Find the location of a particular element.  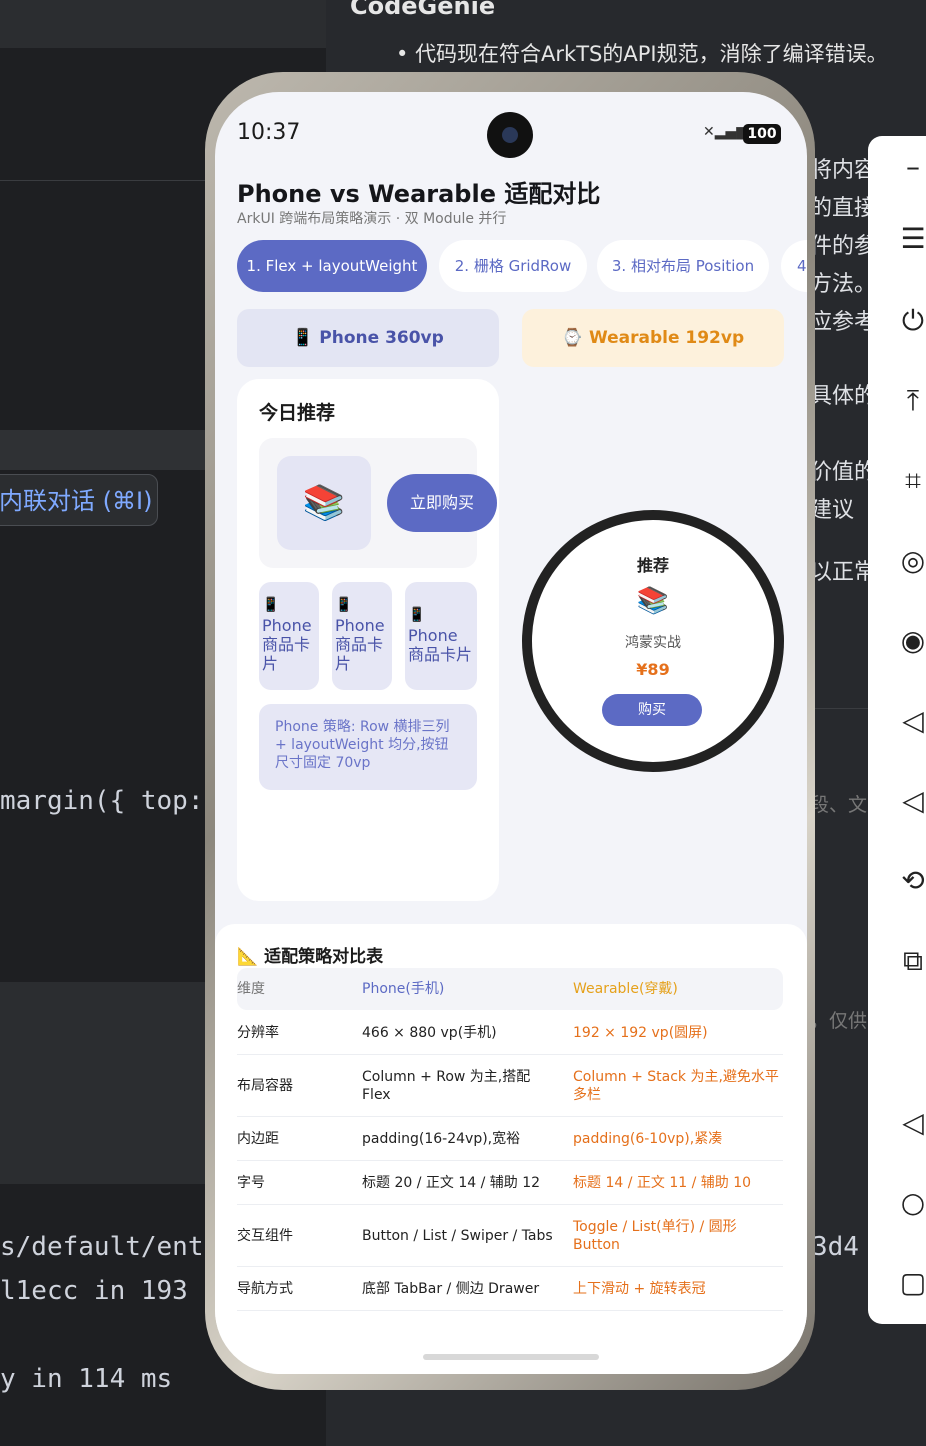

table-cell: 交互组件 is located at coordinates (265, 1236).